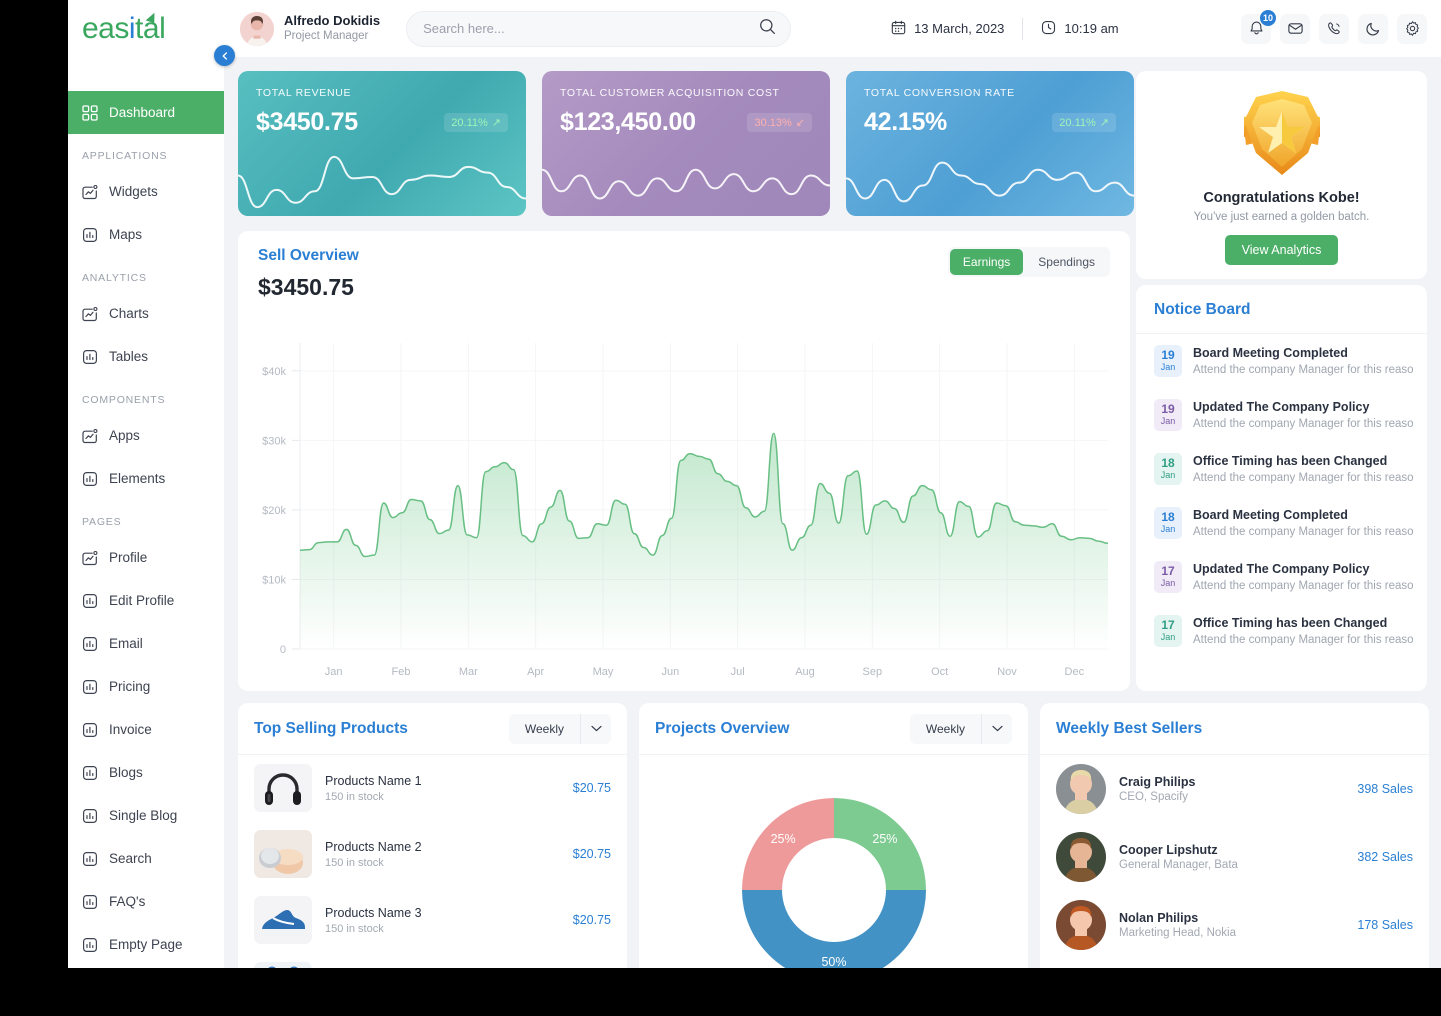 The height and width of the screenshot is (1016, 1441). I want to click on sidebar-item-label: Elements, so click(137, 478).